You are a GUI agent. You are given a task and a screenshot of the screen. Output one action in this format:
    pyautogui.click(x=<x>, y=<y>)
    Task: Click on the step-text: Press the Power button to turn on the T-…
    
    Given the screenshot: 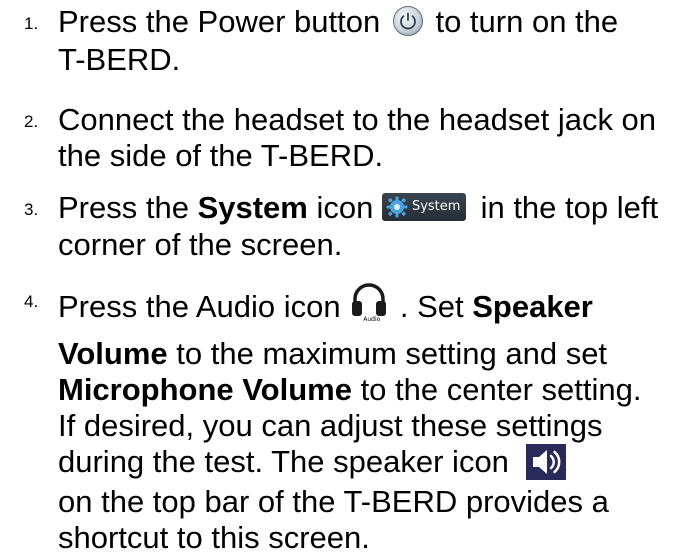 What is the action you would take?
    pyautogui.click(x=370, y=41)
    